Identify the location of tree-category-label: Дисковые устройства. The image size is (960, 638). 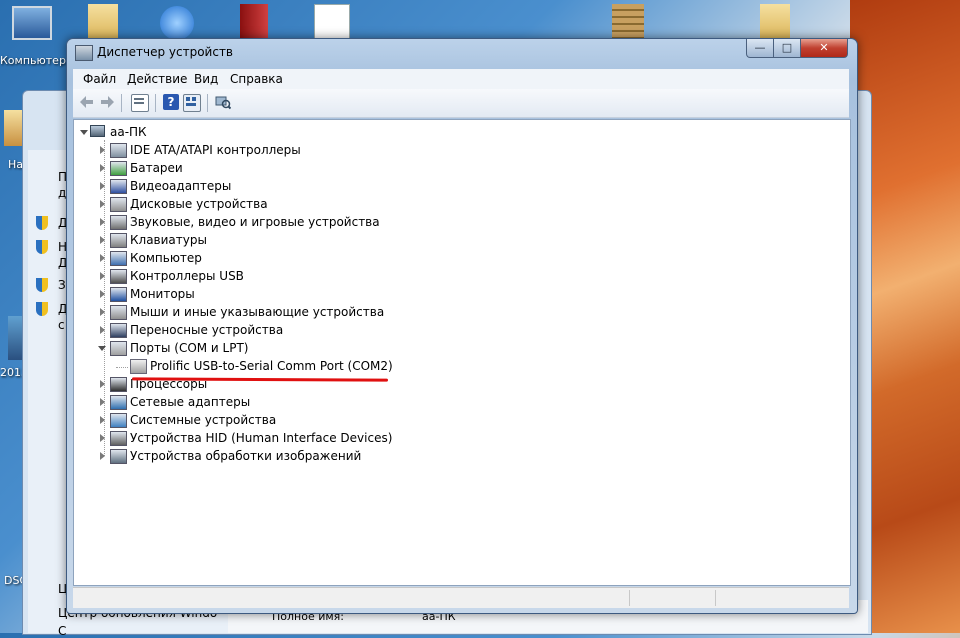
(199, 204).